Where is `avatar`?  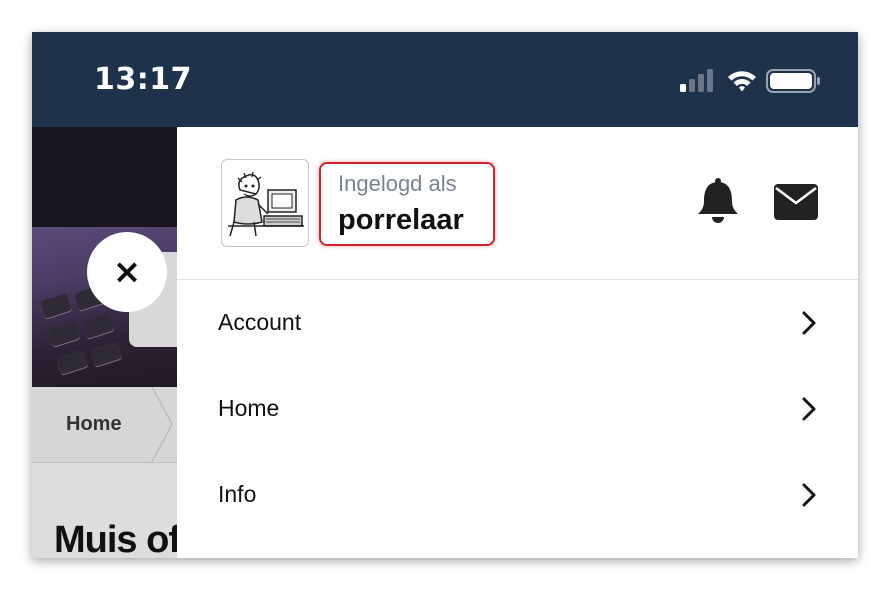
avatar is located at coordinates (265, 203).